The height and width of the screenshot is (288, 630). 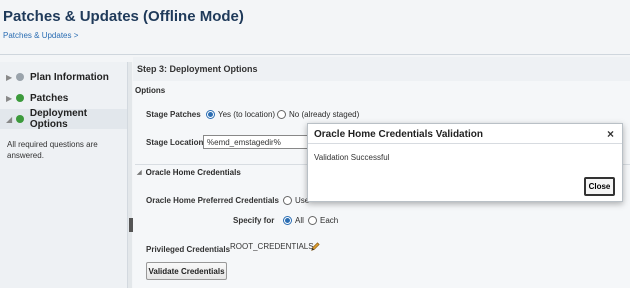 What do you see at coordinates (40, 35) in the screenshot?
I see `breadcrumb: Patches & Updates >` at bounding box center [40, 35].